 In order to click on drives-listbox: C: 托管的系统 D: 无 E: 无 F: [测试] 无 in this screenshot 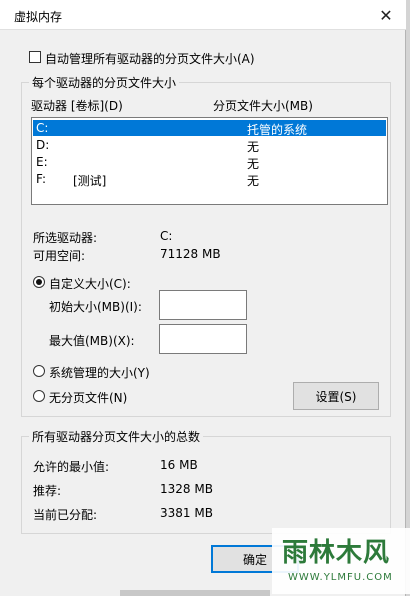, I will do `click(209, 161)`.